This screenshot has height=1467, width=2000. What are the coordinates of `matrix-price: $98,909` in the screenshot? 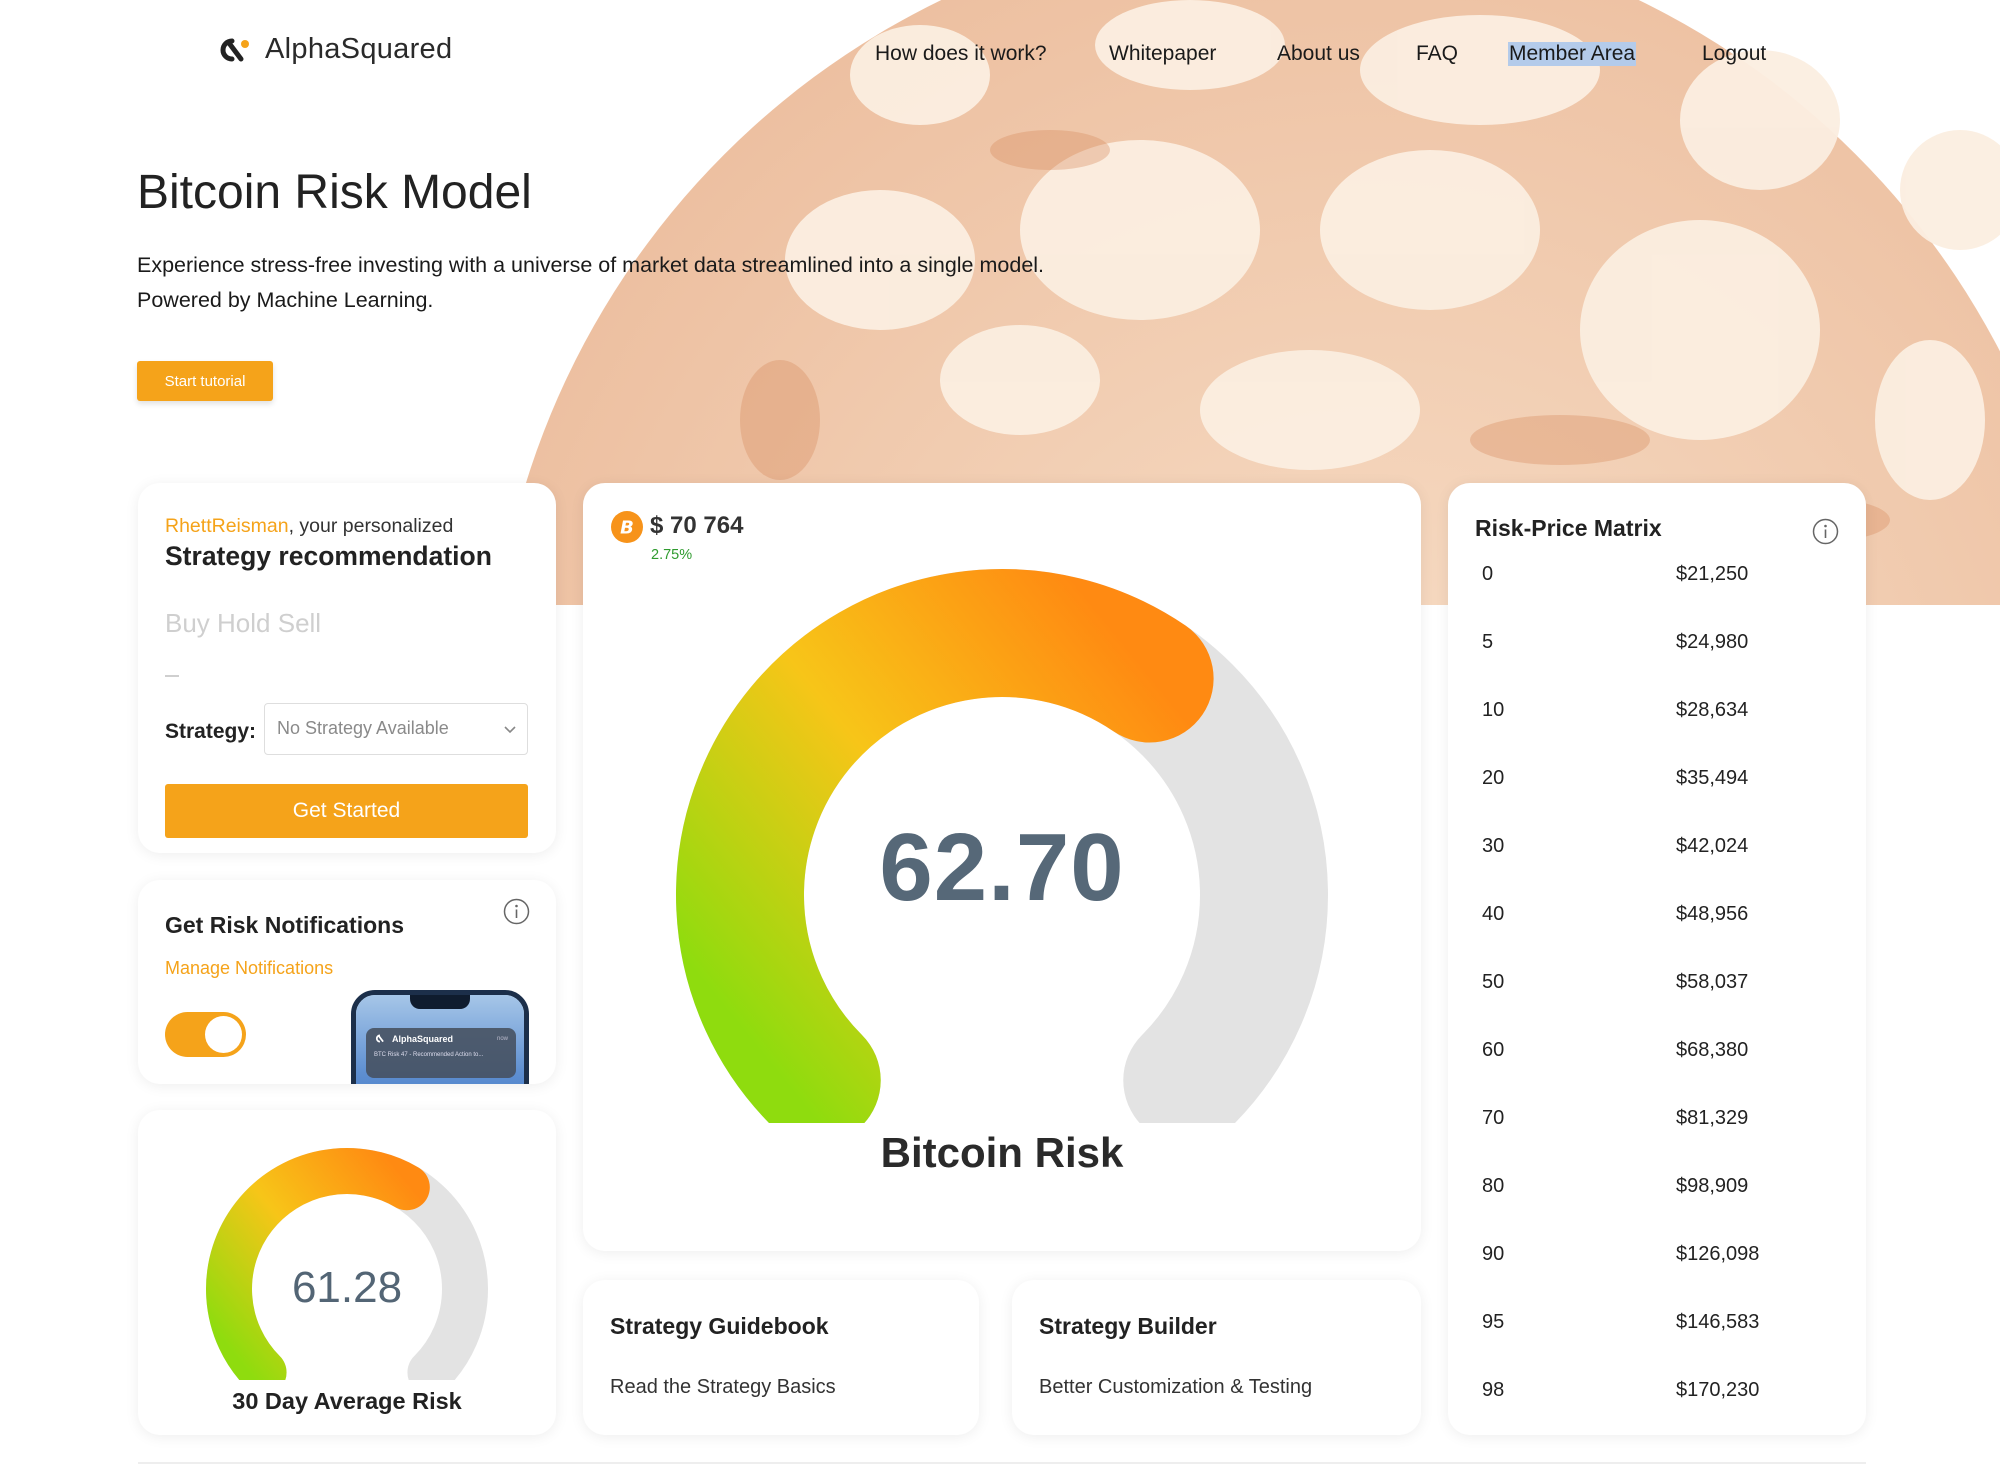 It's located at (1712, 1186).